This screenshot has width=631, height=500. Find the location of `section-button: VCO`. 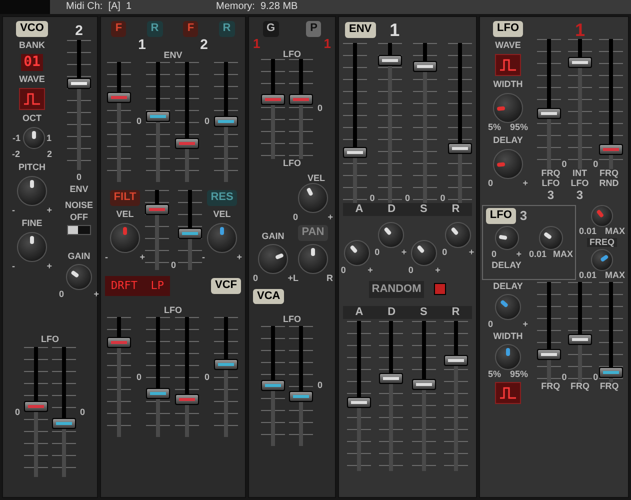

section-button: VCO is located at coordinates (32, 29).